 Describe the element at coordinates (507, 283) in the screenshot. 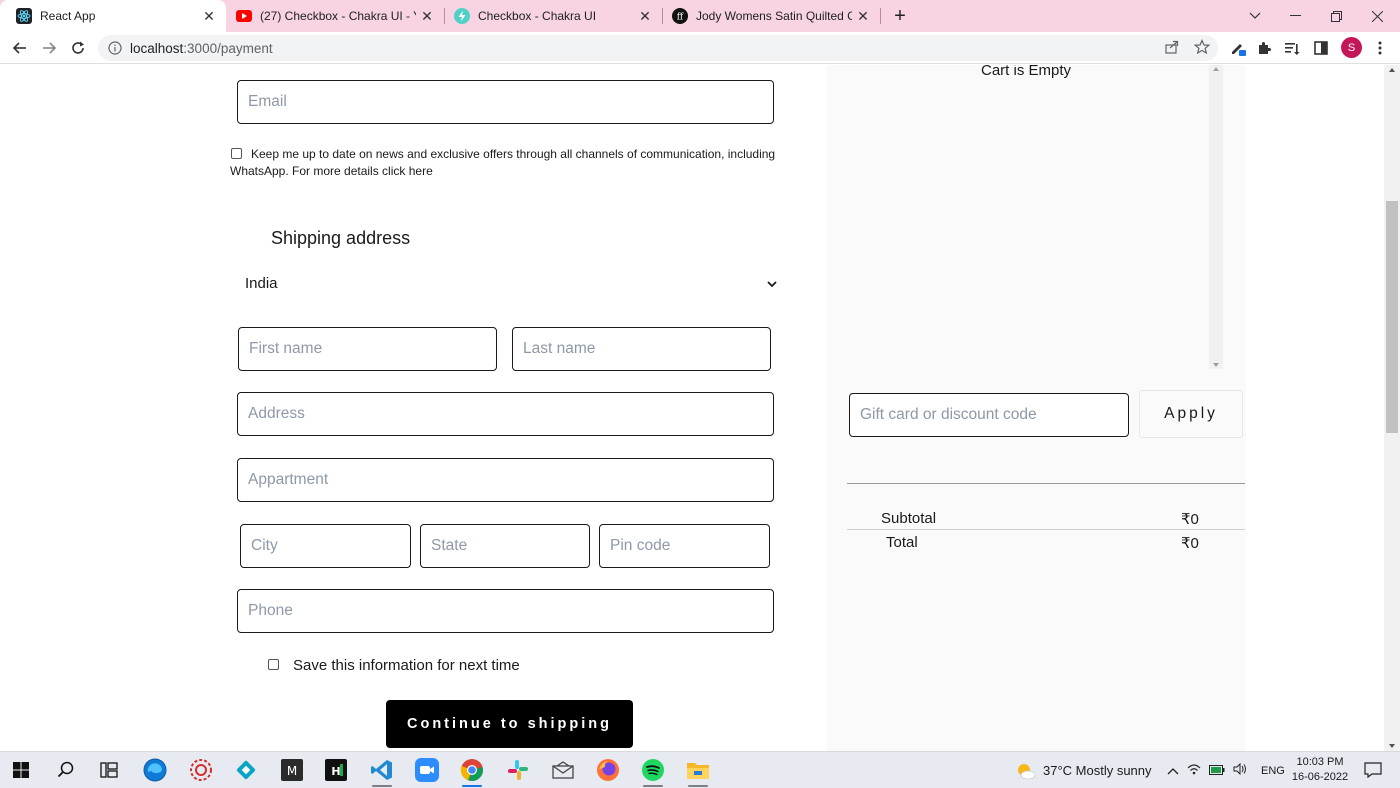

I see `country-select: India` at that location.